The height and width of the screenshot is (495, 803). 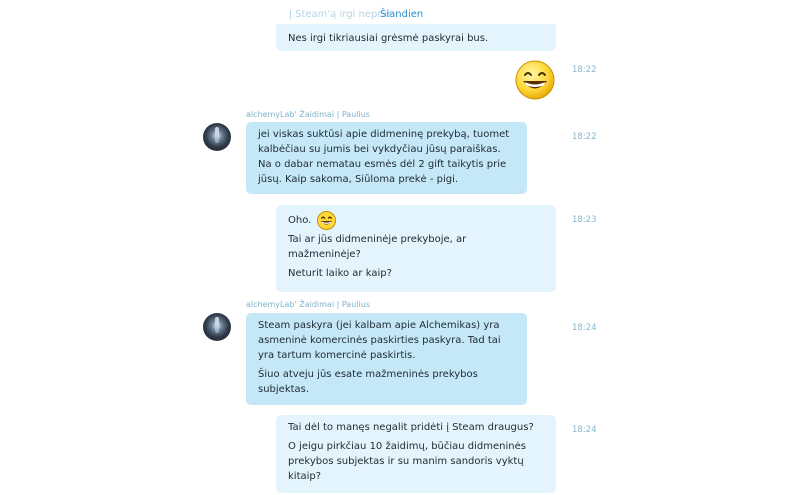 What do you see at coordinates (300, 220) in the screenshot?
I see `message-text: Oho.` at bounding box center [300, 220].